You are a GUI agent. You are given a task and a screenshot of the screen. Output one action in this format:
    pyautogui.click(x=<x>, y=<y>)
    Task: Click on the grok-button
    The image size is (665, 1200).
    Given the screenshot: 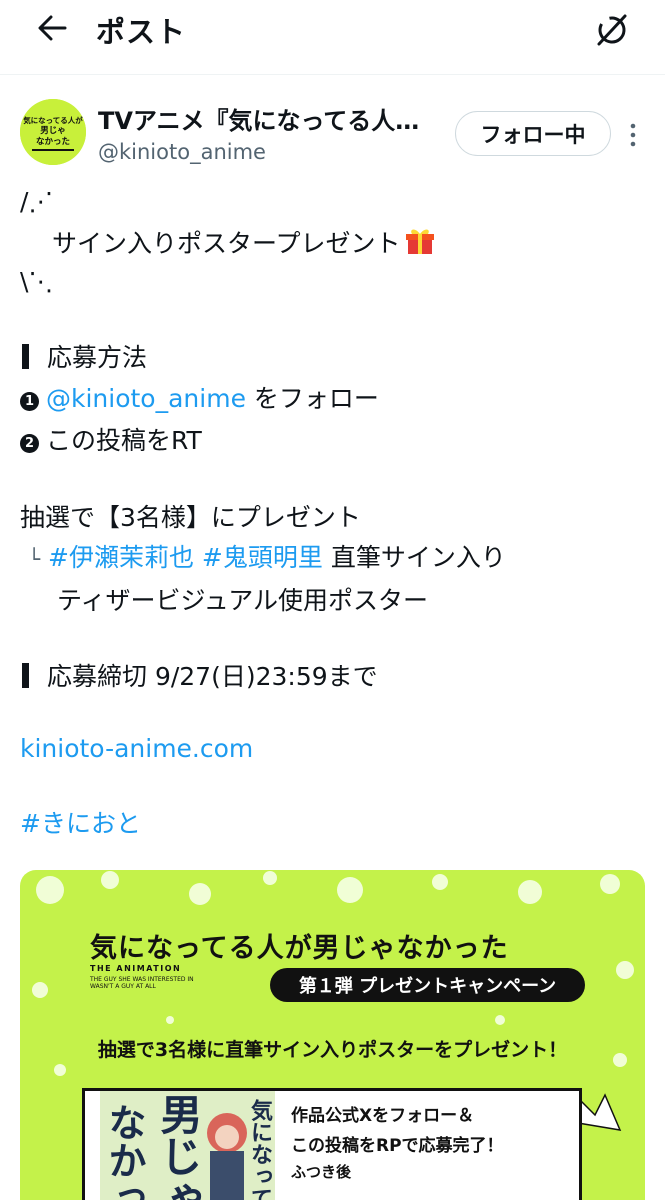 What is the action you would take?
    pyautogui.click(x=612, y=30)
    